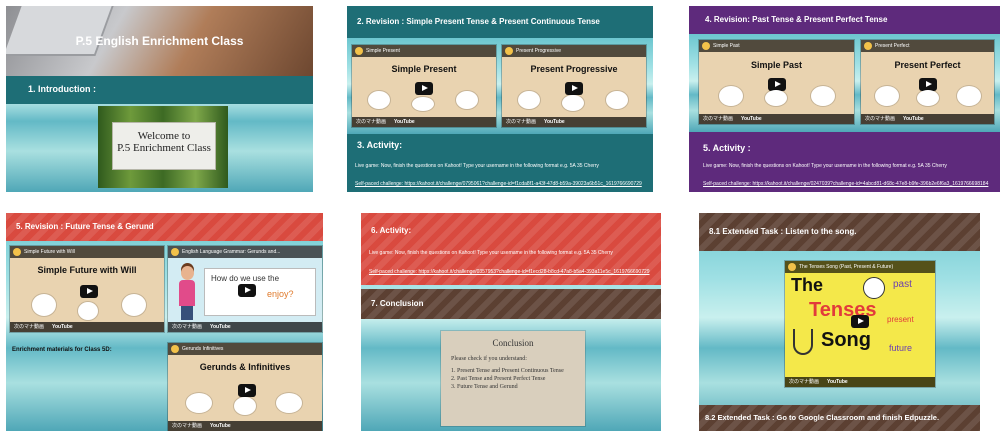 This screenshot has height=432, width=1006. What do you see at coordinates (839, 232) in the screenshot?
I see `section-header-extended-task: 8.1 Extended Task : Listen to the song.` at bounding box center [839, 232].